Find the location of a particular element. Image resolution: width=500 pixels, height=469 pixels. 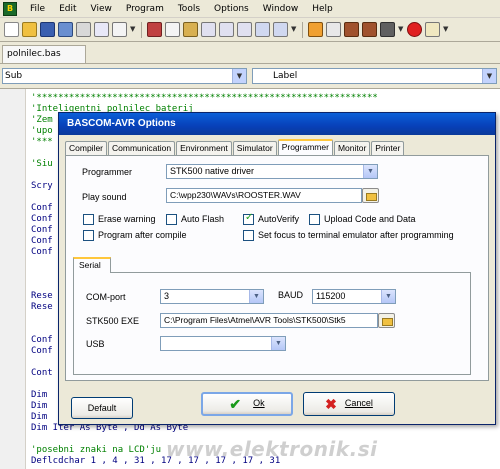

program-chip-icon is located at coordinates (351, 29).